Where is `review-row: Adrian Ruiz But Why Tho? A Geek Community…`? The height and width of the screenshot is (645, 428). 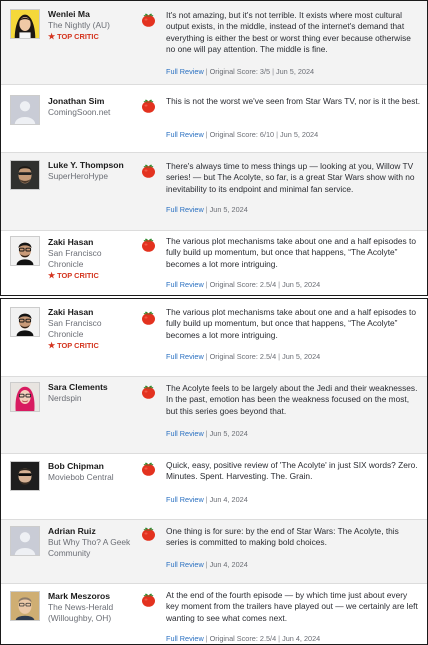 review-row: Adrian Ruiz But Why Tho? A Geek Community… is located at coordinates (214, 551).